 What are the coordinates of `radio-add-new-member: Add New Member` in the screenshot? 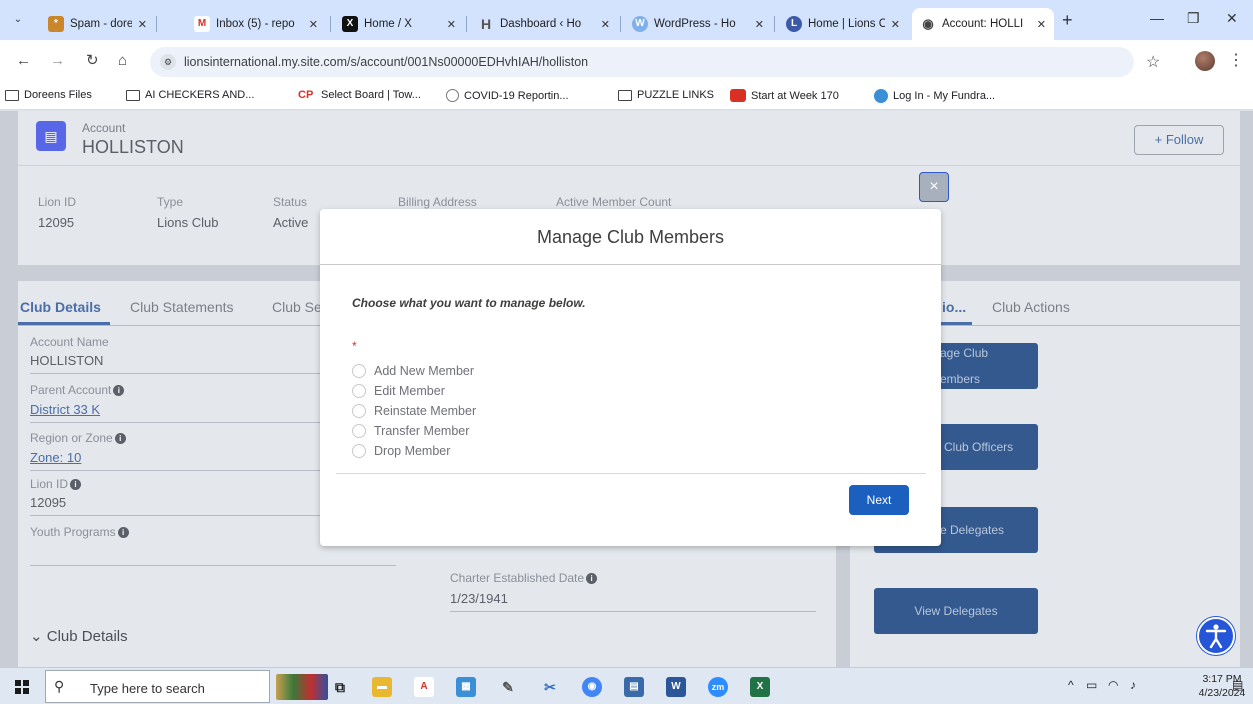 It's located at (413, 371).